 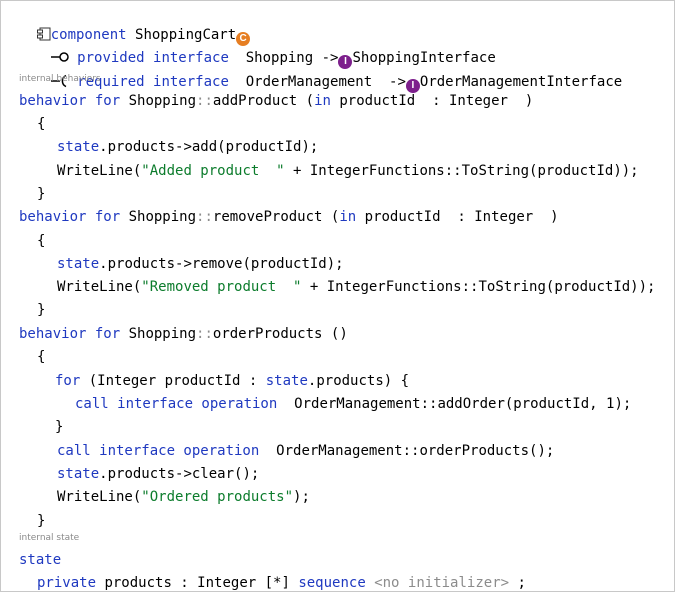 What do you see at coordinates (213, 171) in the screenshot?
I see `string-literal: "Added product "` at bounding box center [213, 171].